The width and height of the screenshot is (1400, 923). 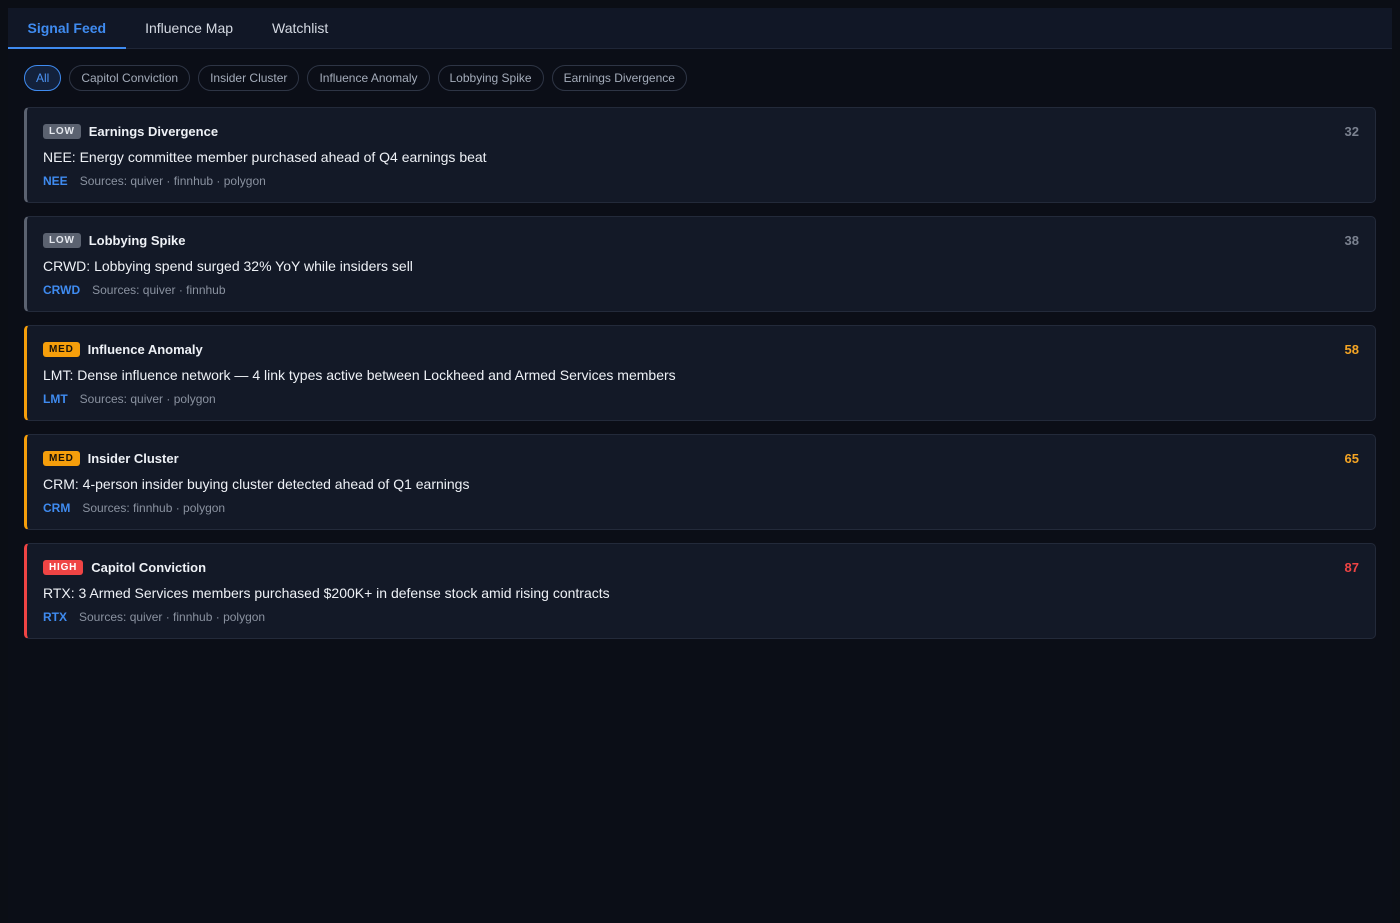 I want to click on tab-bar: Signal Feed Influence Map Watchlist, so click(x=700, y=28).